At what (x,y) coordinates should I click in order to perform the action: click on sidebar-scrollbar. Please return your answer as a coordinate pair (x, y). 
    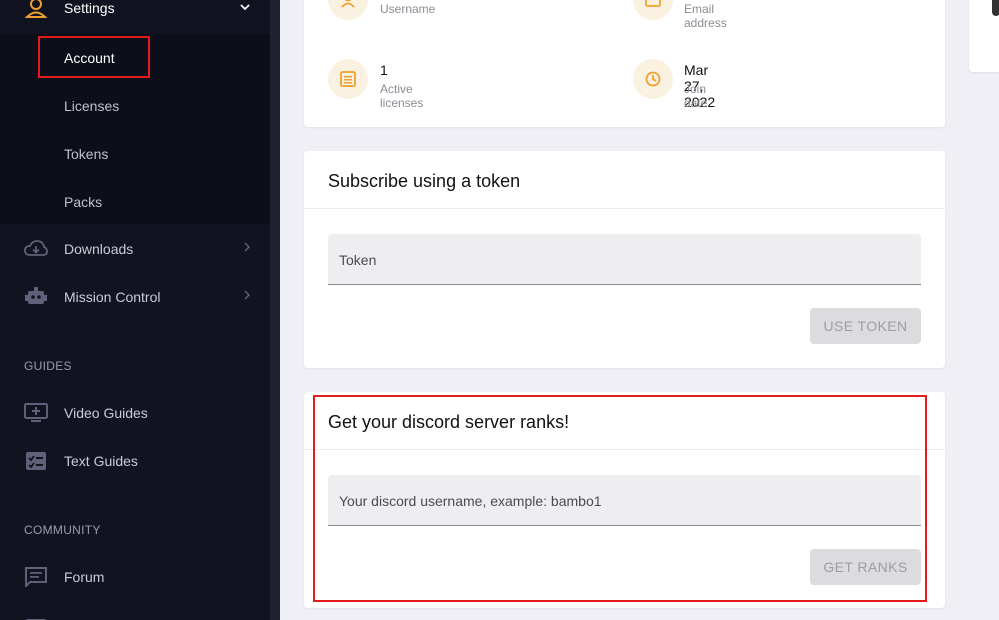
    Looking at the image, I should click on (275, 310).